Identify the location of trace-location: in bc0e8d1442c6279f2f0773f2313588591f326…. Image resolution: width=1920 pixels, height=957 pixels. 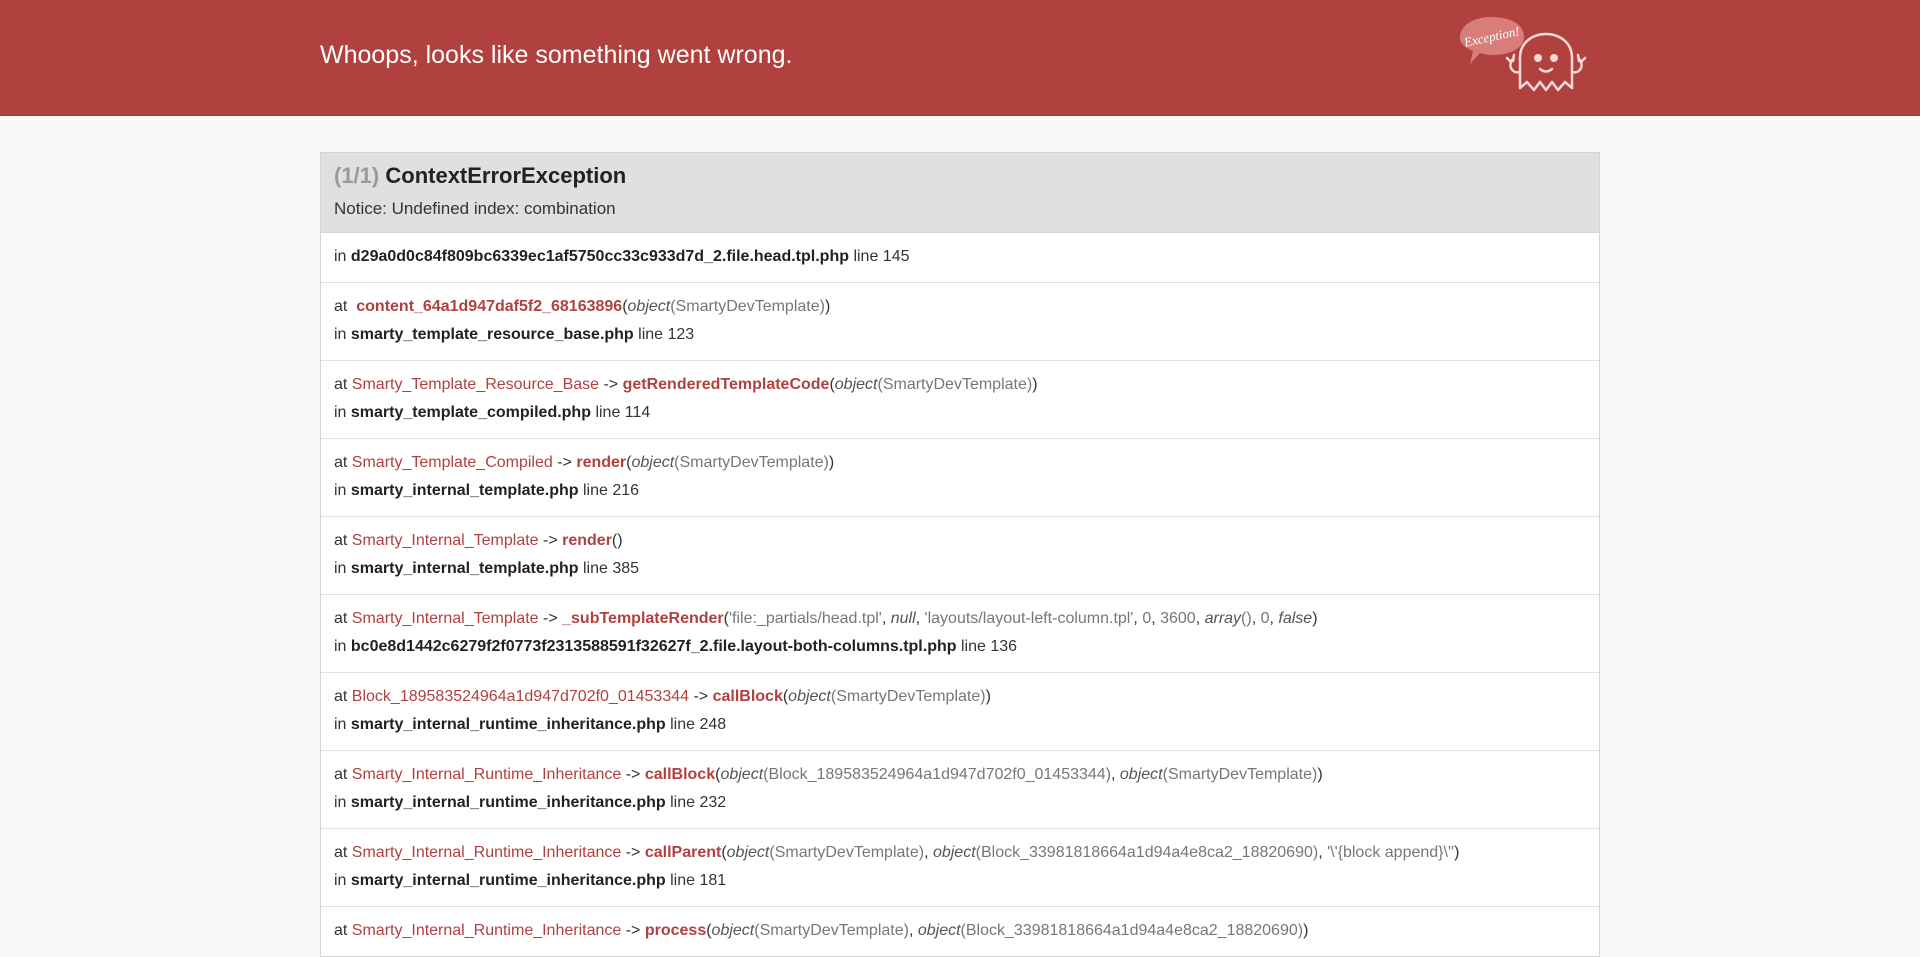
(676, 646).